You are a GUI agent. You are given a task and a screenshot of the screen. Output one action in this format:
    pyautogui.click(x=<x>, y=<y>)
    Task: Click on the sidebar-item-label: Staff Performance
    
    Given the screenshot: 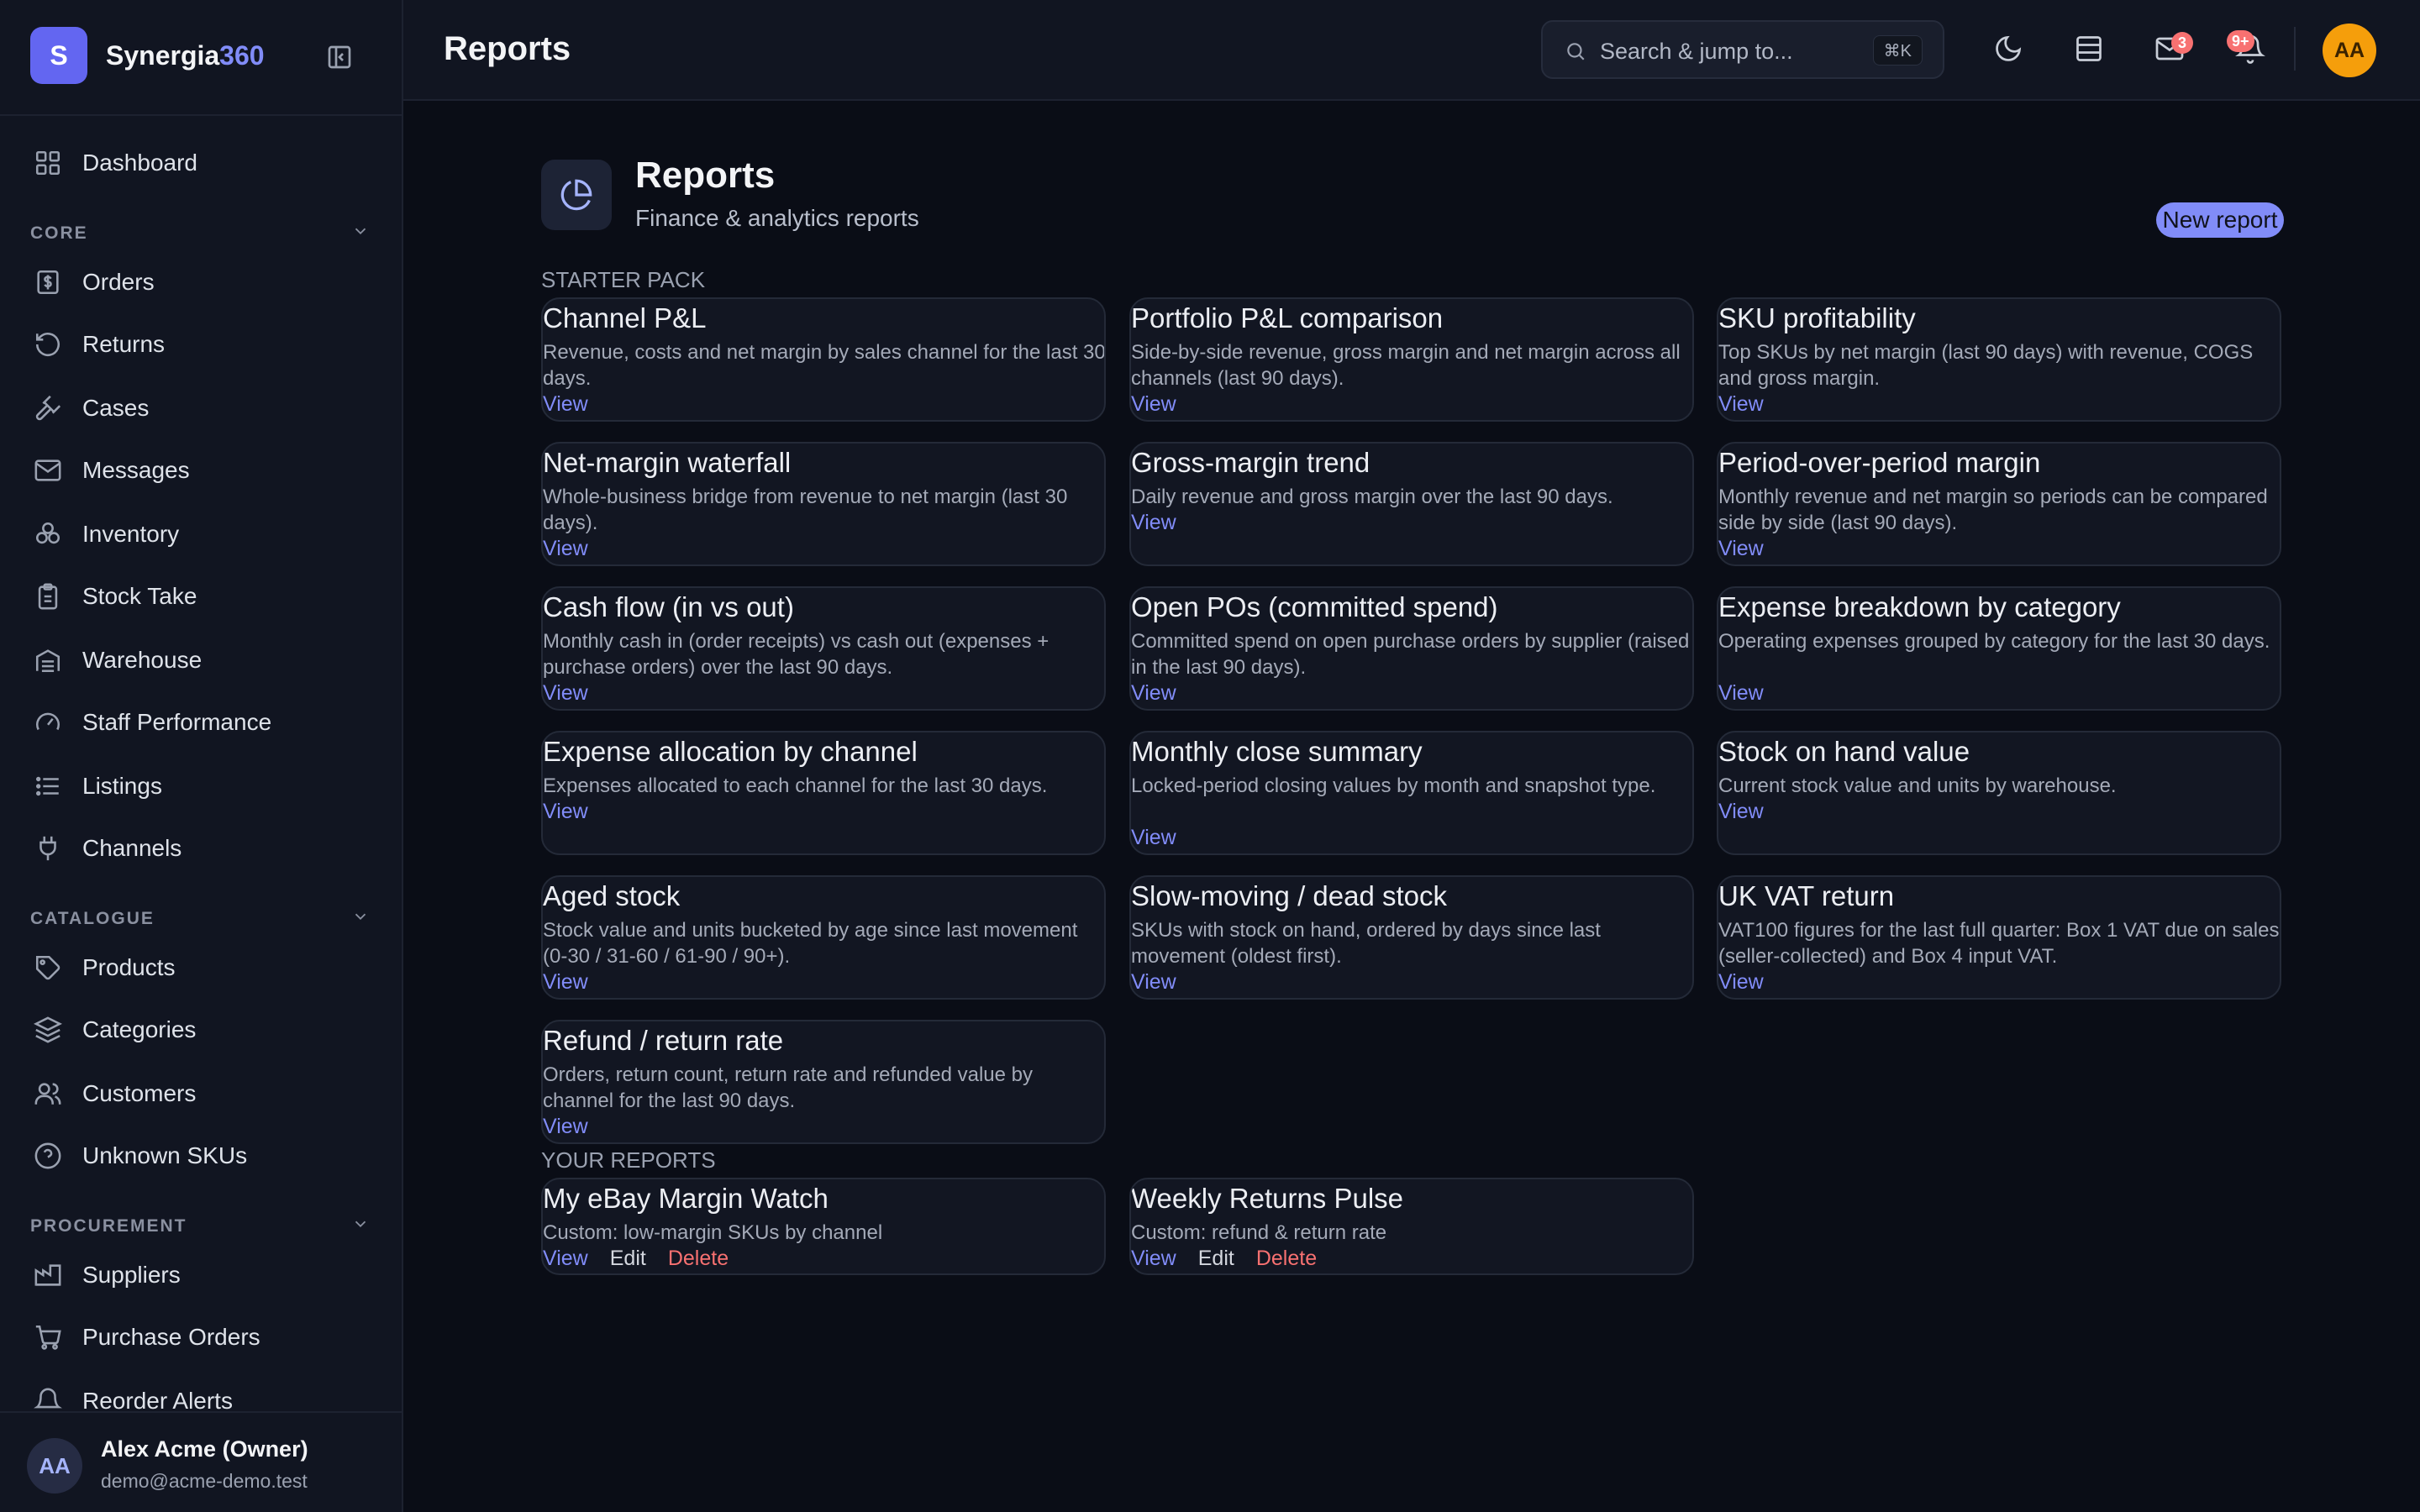 What is the action you would take?
    pyautogui.click(x=177, y=722)
    